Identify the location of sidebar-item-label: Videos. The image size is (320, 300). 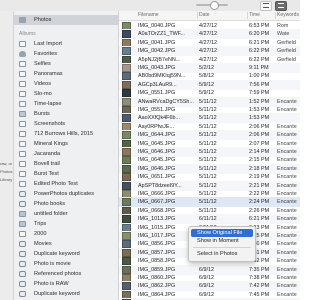
(43, 84).